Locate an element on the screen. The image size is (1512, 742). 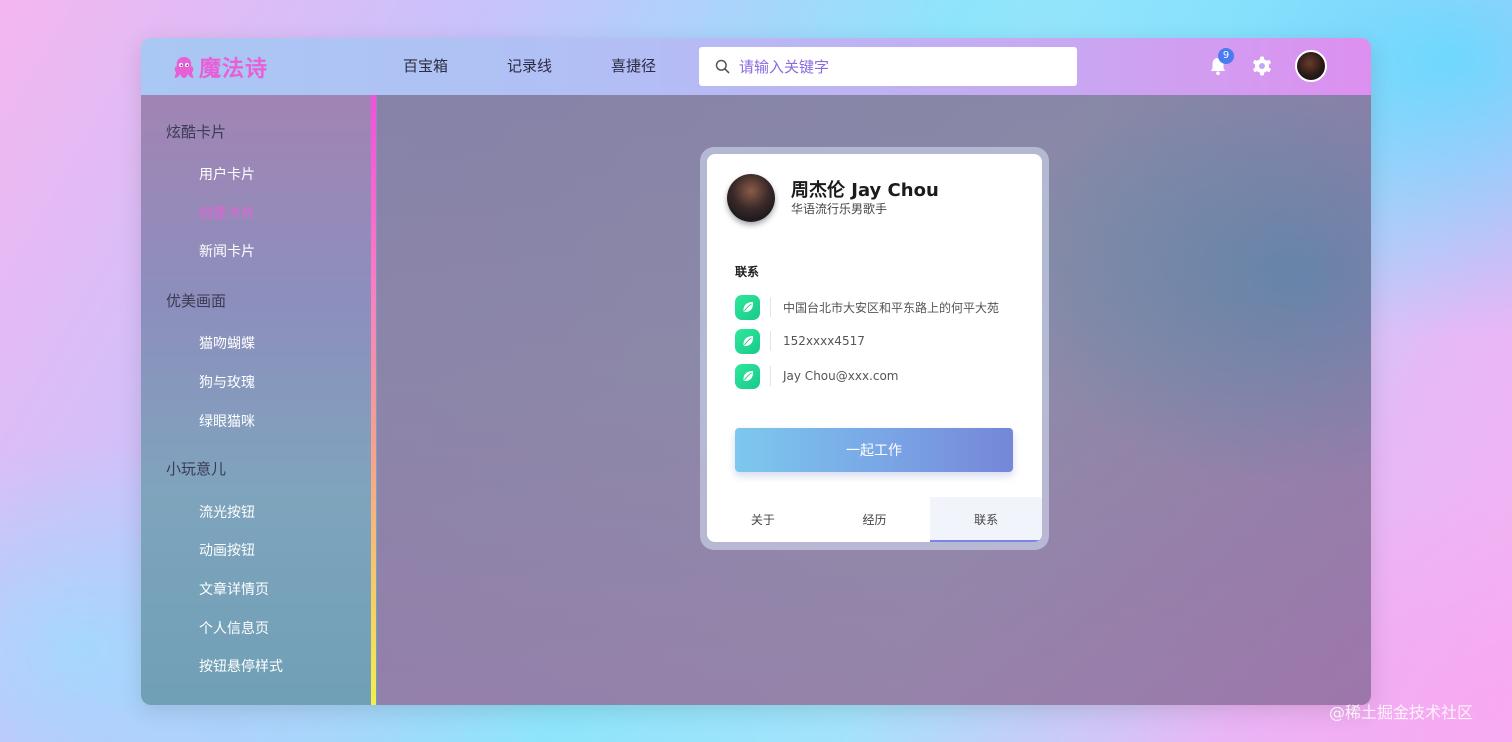
search-box is located at coordinates (888, 66).